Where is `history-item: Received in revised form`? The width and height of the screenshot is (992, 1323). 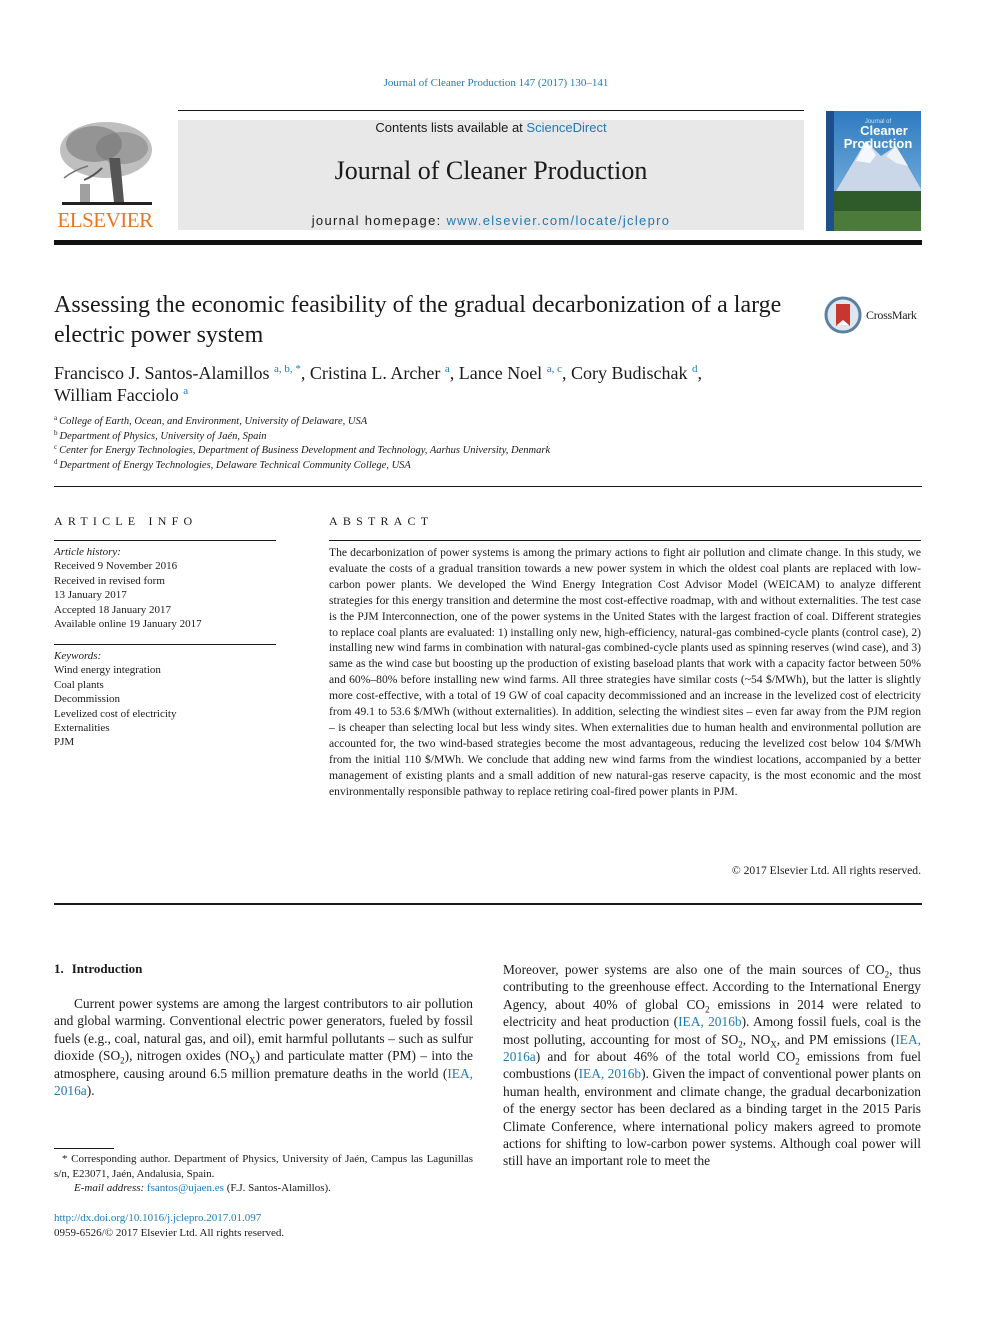 history-item: Received in revised form is located at coordinates (109, 580).